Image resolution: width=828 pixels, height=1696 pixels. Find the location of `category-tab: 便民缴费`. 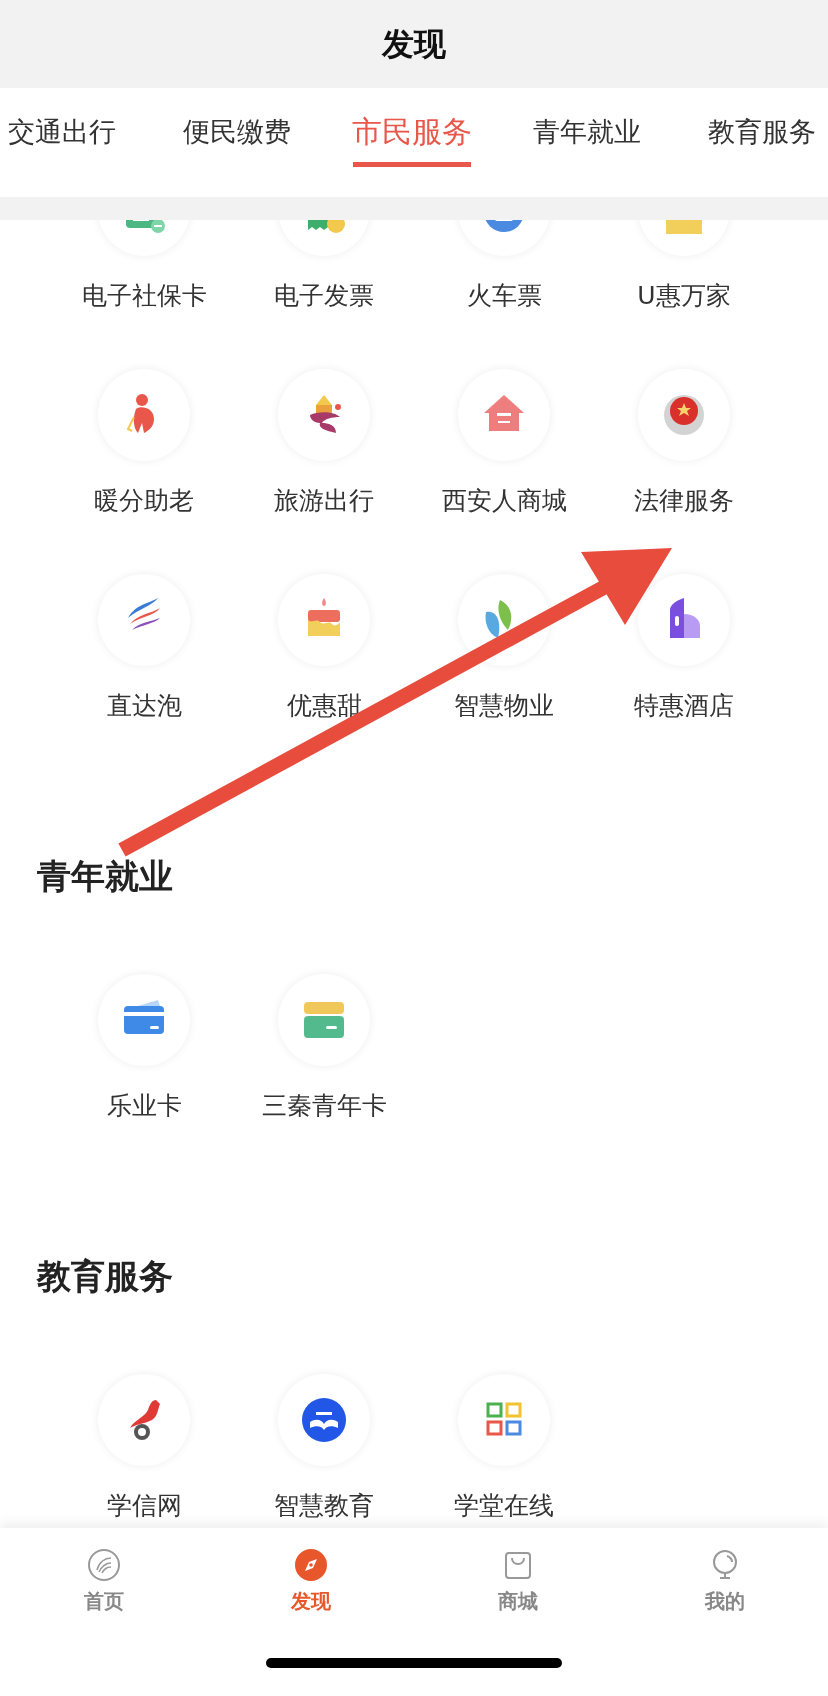

category-tab: 便民缴费 is located at coordinates (236, 142).